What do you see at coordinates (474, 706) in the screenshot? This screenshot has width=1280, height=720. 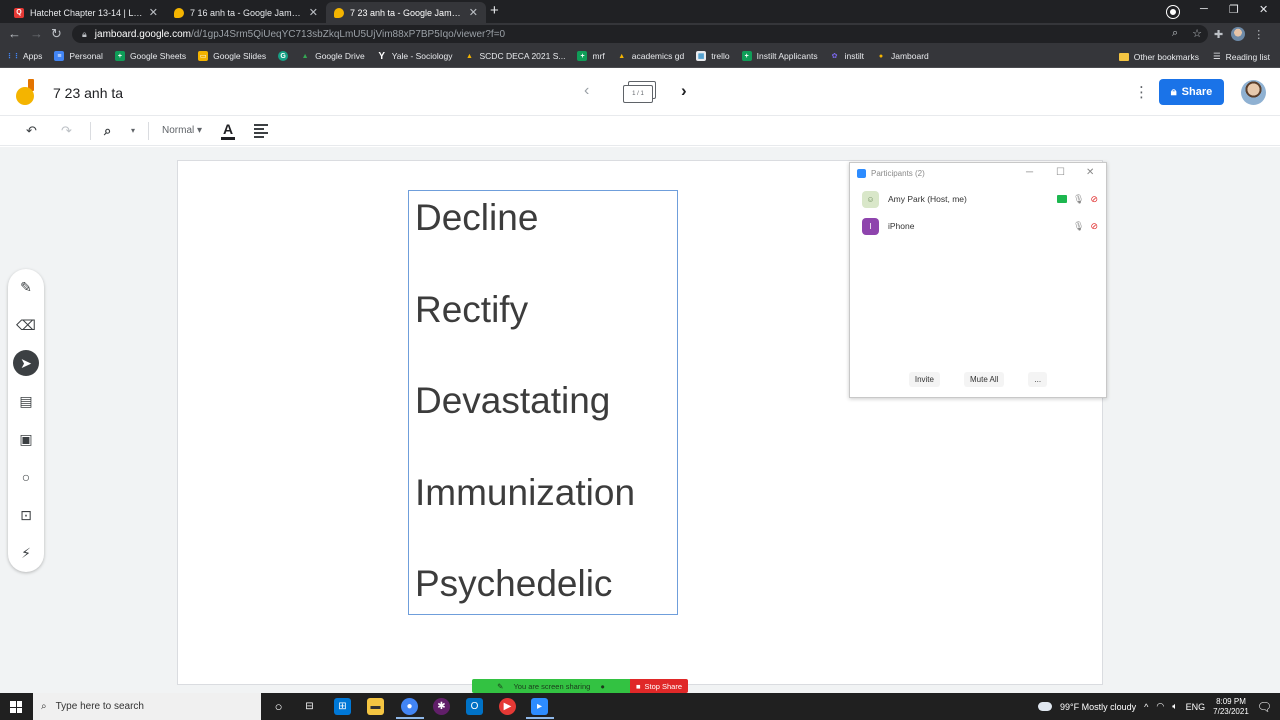 I see `outlook-icon: O` at bounding box center [474, 706].